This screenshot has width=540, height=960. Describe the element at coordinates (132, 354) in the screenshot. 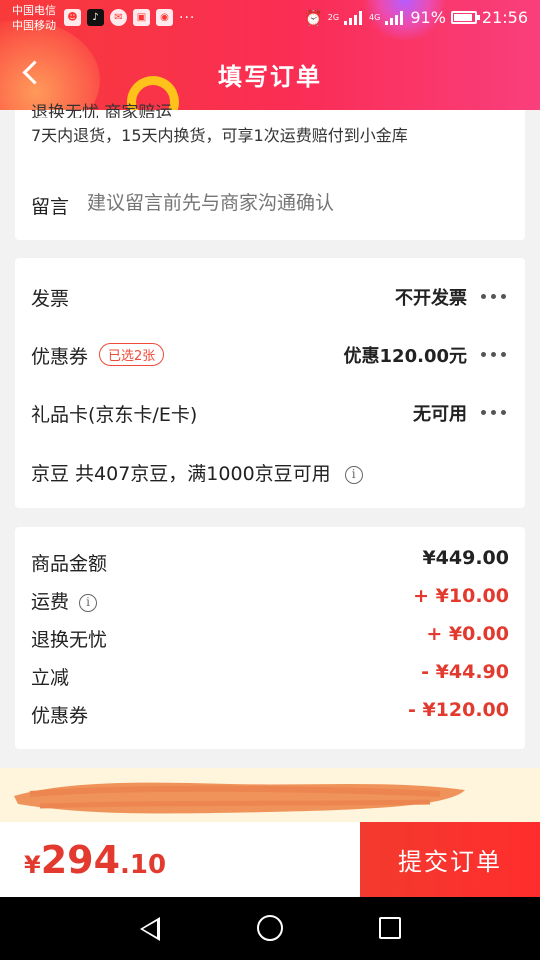

I see `coupon-badge: 已选2张` at that location.